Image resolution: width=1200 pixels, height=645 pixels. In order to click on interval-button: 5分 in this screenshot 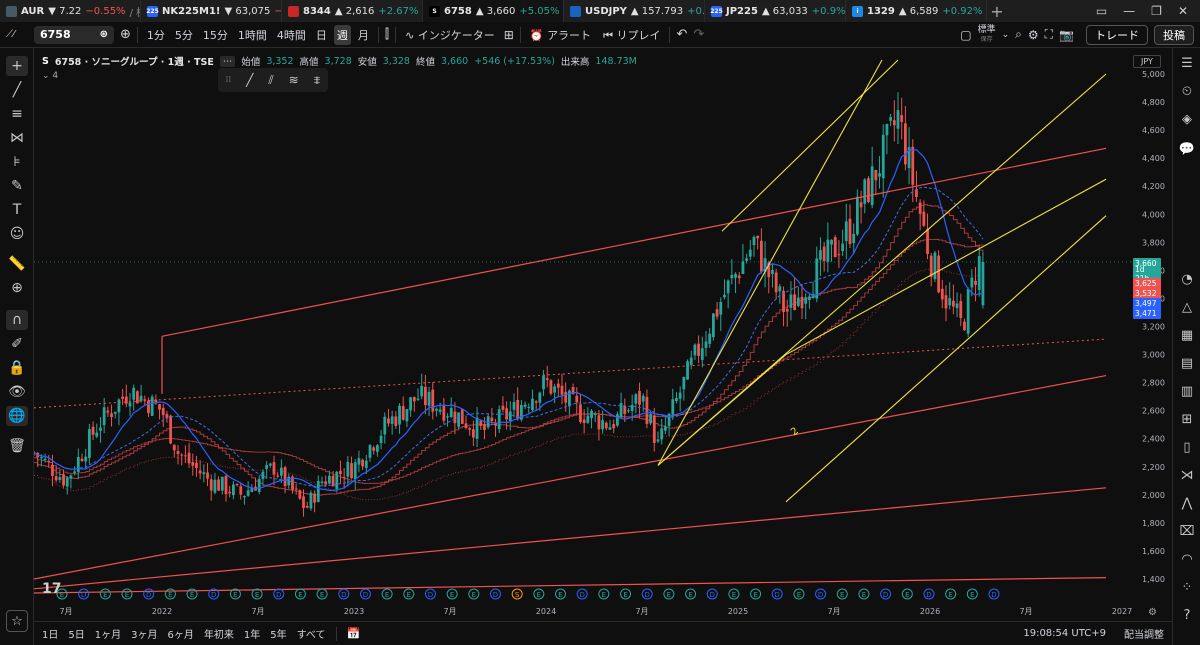, I will do `click(184, 35)`.